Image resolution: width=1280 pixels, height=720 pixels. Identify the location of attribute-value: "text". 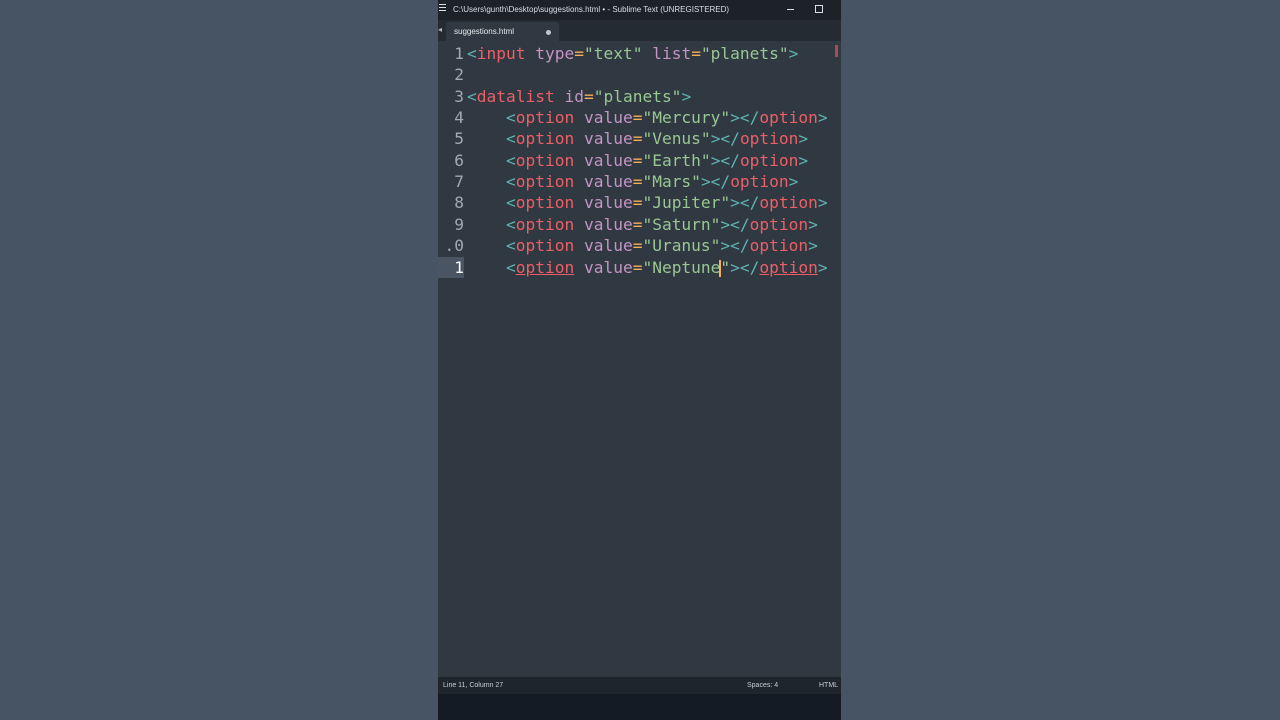
(613, 53).